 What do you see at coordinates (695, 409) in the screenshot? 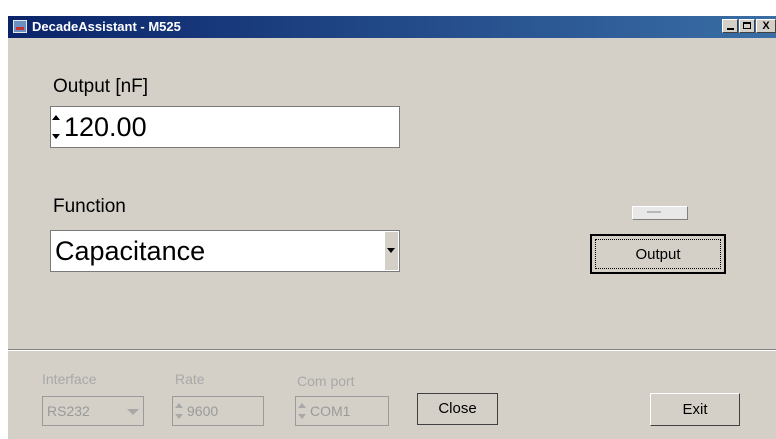
I see `exit-button: Exit` at bounding box center [695, 409].